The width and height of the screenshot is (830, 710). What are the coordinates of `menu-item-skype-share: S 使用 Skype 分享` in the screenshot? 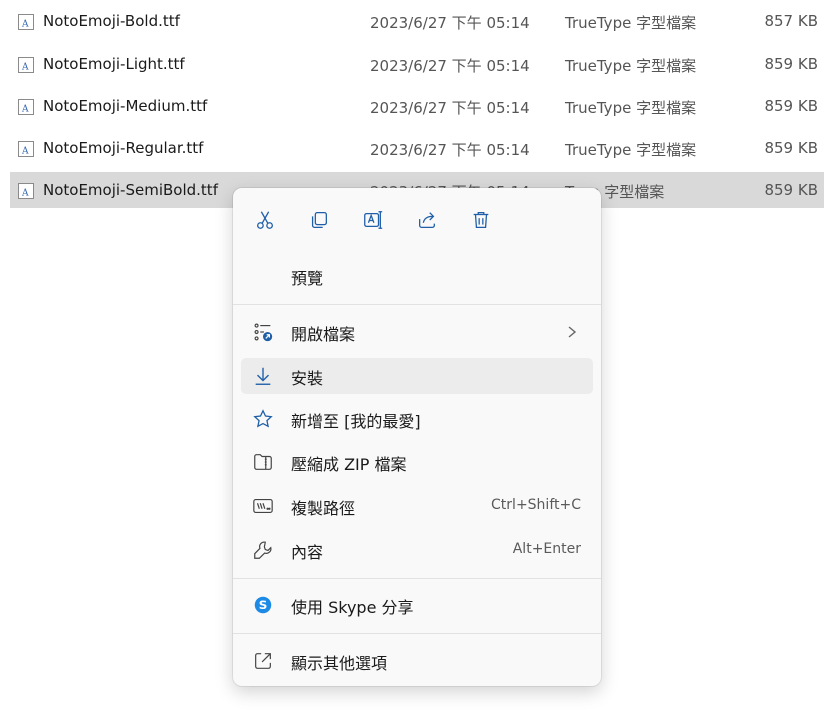 It's located at (417, 605).